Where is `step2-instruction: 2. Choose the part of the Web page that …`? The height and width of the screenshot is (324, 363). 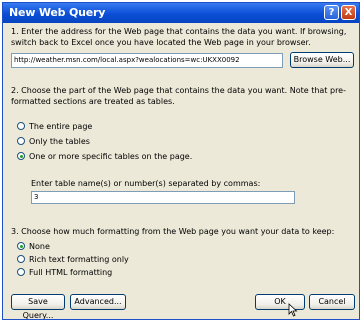
step2-instruction: 2. Choose the part of the Web page that … is located at coordinates (178, 96).